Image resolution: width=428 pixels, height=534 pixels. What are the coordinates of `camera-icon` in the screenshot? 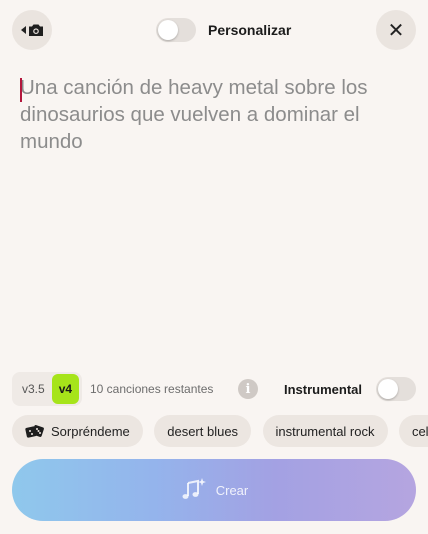 It's located at (35, 30).